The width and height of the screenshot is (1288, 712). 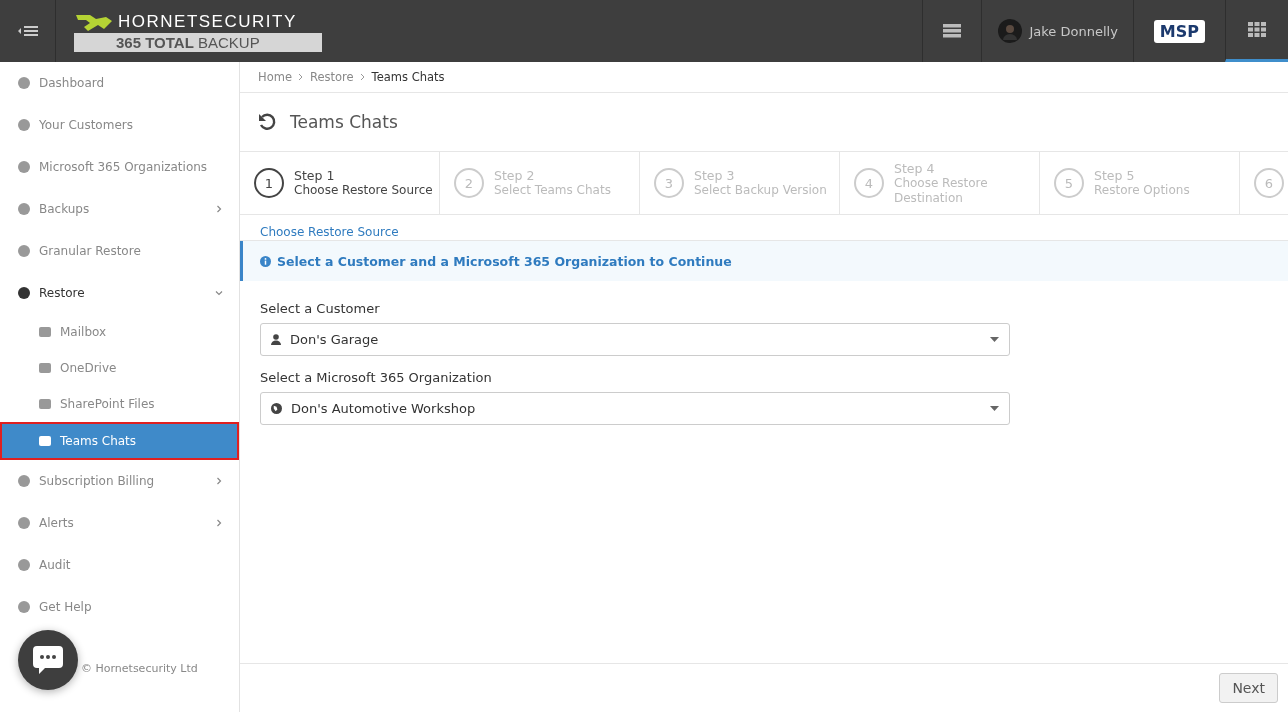 I want to click on hornet-icon, so click(x=94, y=21).